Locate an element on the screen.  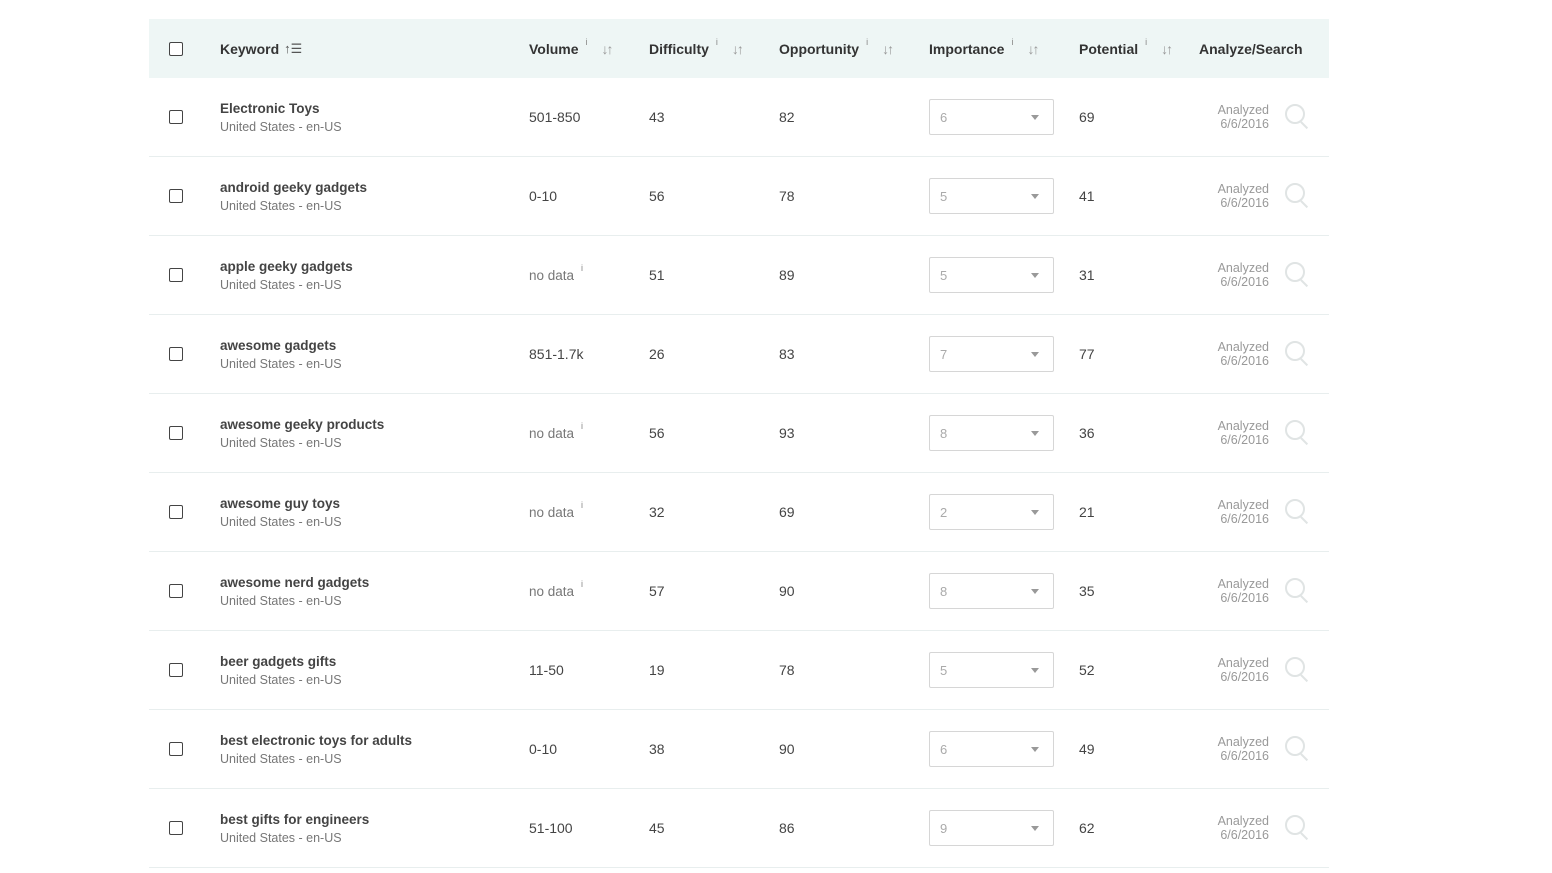
opportunity-cell: 90 is located at coordinates (787, 591).